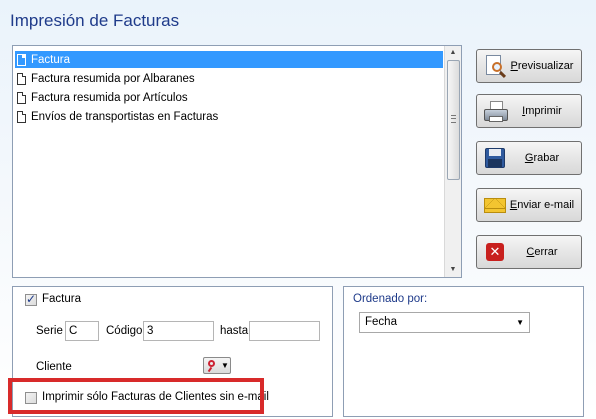 This screenshot has height=419, width=596. Describe the element at coordinates (542, 158) in the screenshot. I see `save-button-label: Grabar` at that location.